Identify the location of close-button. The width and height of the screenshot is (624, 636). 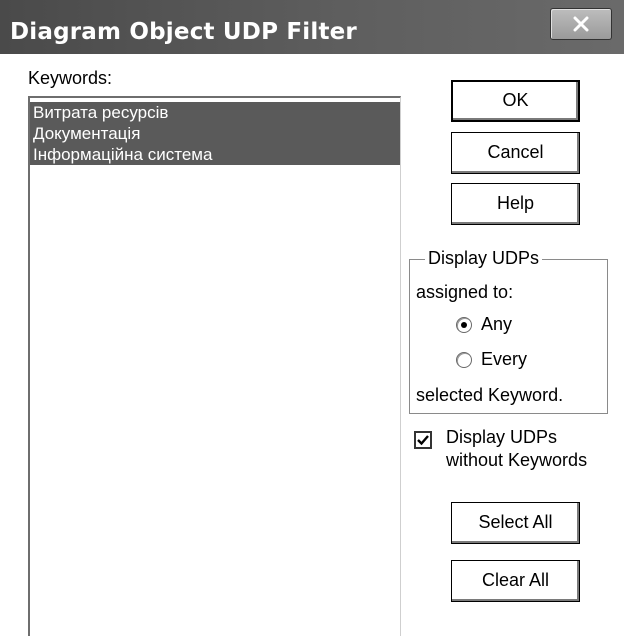
(581, 24).